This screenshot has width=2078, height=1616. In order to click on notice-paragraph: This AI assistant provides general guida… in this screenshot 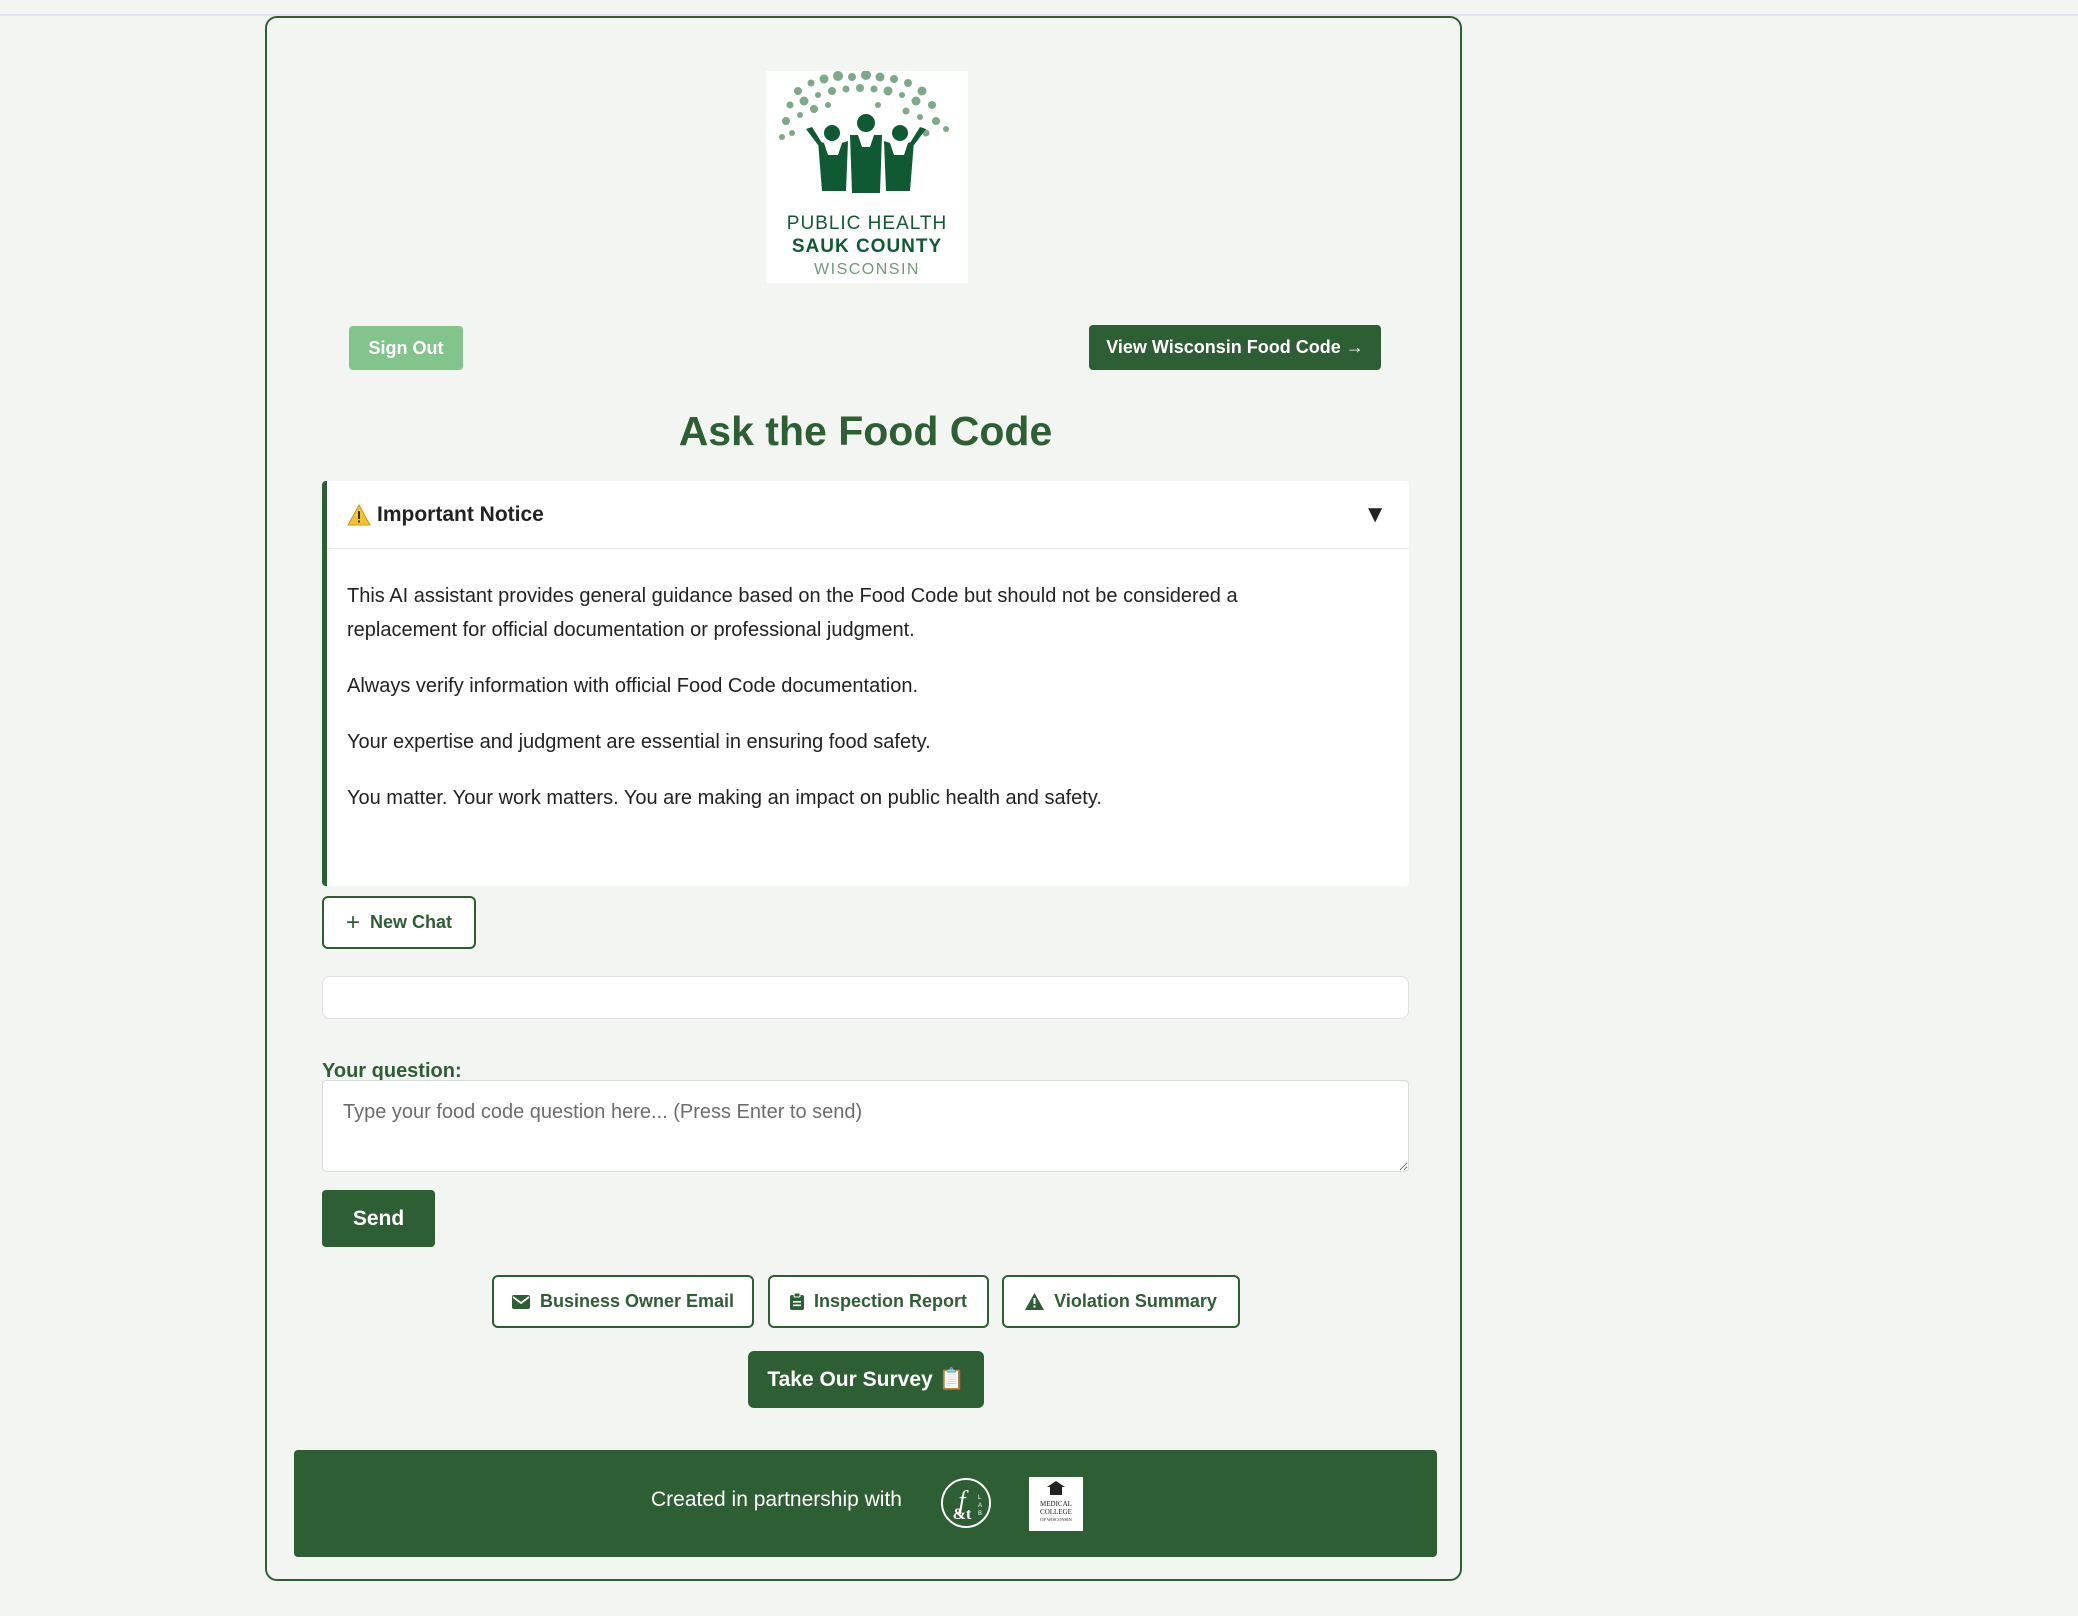, I will do `click(792, 613)`.